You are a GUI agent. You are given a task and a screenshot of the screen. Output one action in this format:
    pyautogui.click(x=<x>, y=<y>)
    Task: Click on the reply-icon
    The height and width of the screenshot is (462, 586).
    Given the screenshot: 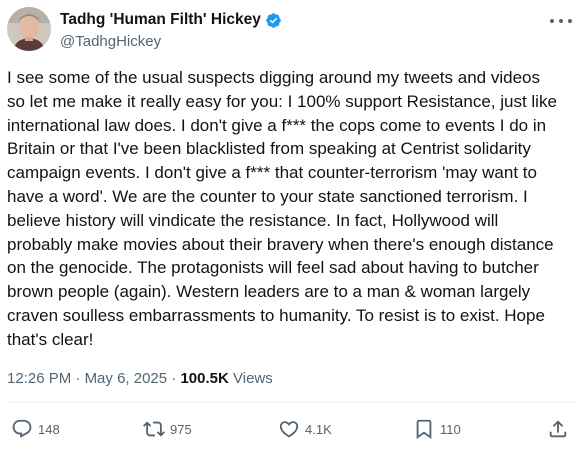 What is the action you would take?
    pyautogui.click(x=22, y=428)
    